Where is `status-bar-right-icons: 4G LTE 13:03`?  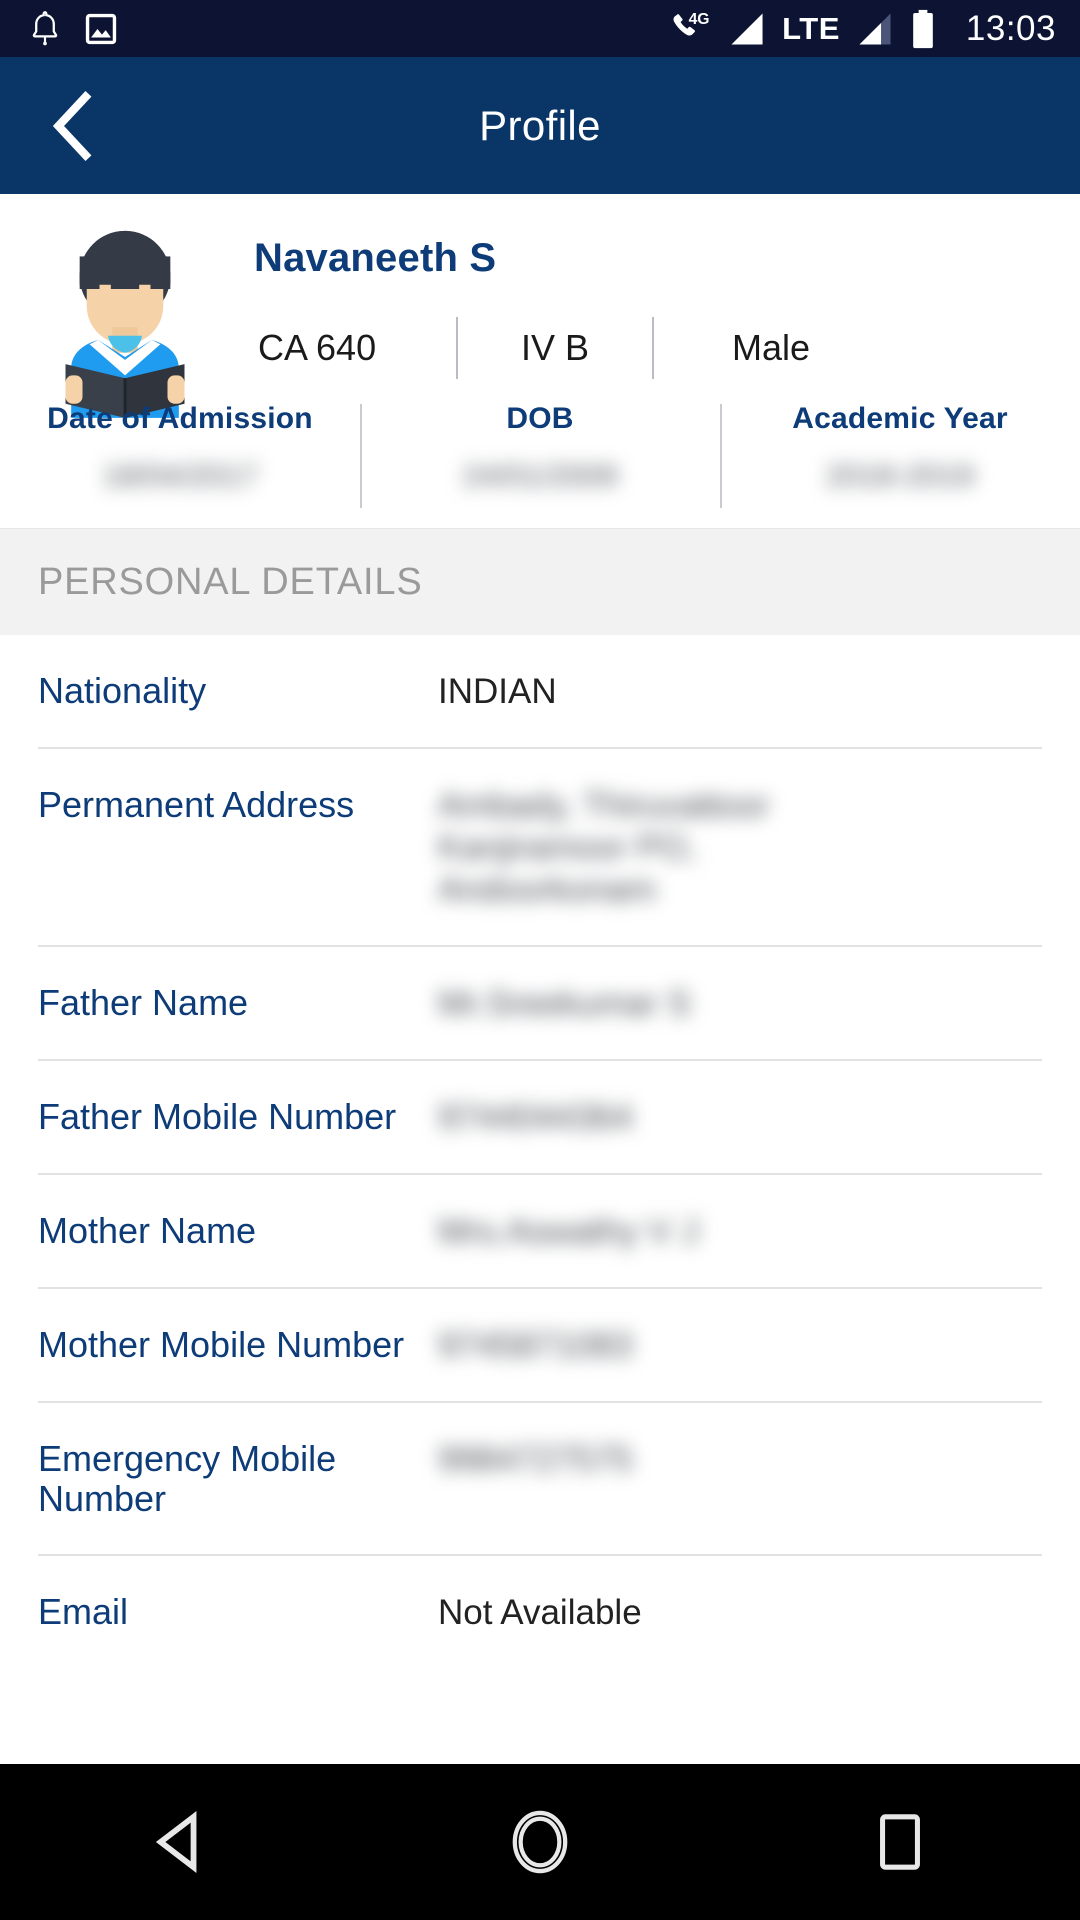 status-bar-right-icons: 4G LTE 13:03 is located at coordinates (862, 29).